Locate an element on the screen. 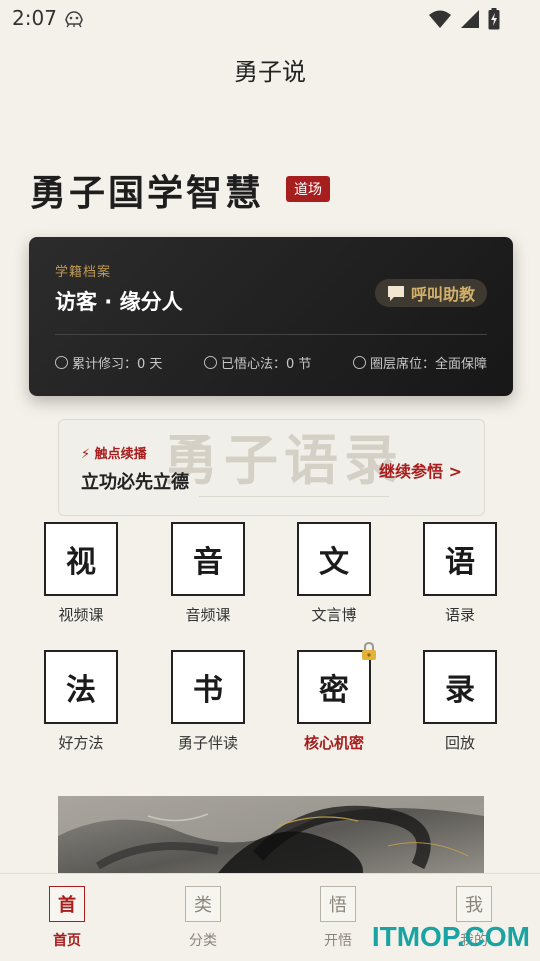 The image size is (540, 961). site-watermark: ITMOP.COM is located at coordinates (450, 936).